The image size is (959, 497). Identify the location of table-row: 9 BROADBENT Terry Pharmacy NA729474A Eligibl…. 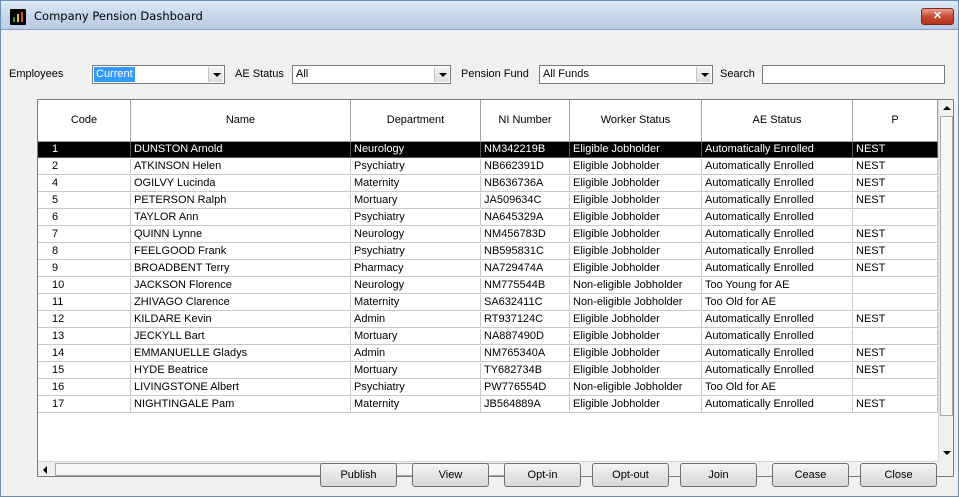
(488, 269).